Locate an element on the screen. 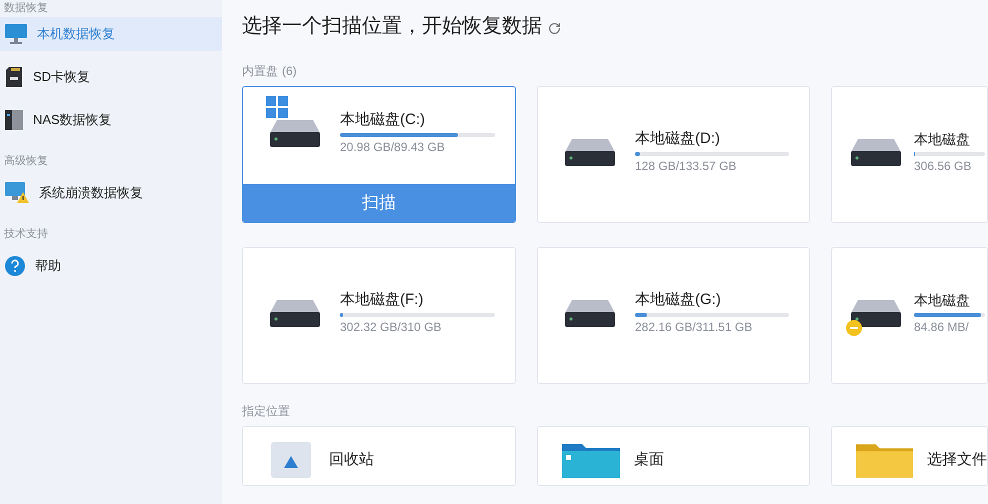  drive-card: 本地磁盘(C:) 20.98 GB/89.43 GB 扫描 is located at coordinates (379, 154).